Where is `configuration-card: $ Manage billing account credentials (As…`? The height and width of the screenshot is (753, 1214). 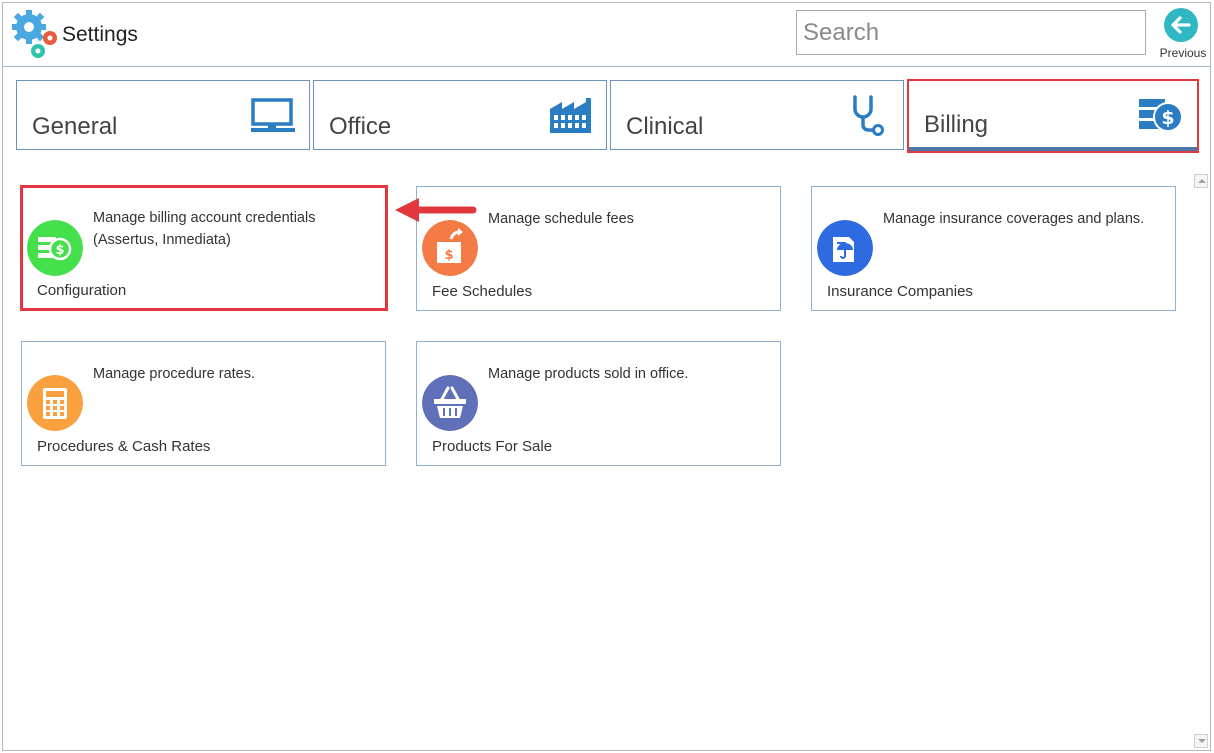
configuration-card: $ Manage billing account credentials (As… is located at coordinates (204, 248).